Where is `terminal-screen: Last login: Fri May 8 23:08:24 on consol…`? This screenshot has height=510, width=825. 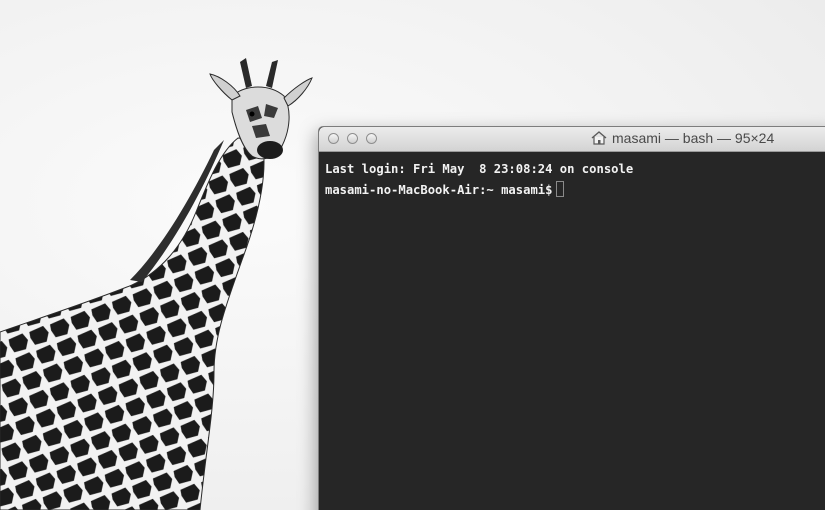
terminal-screen: Last login: Fri May 8 23:08:24 on consol… is located at coordinates (572, 180).